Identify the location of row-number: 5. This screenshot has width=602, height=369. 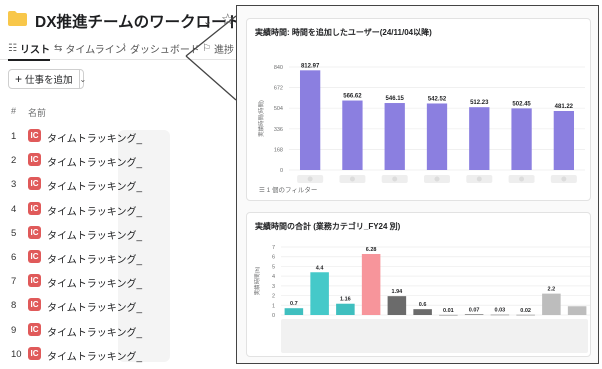
(14, 233).